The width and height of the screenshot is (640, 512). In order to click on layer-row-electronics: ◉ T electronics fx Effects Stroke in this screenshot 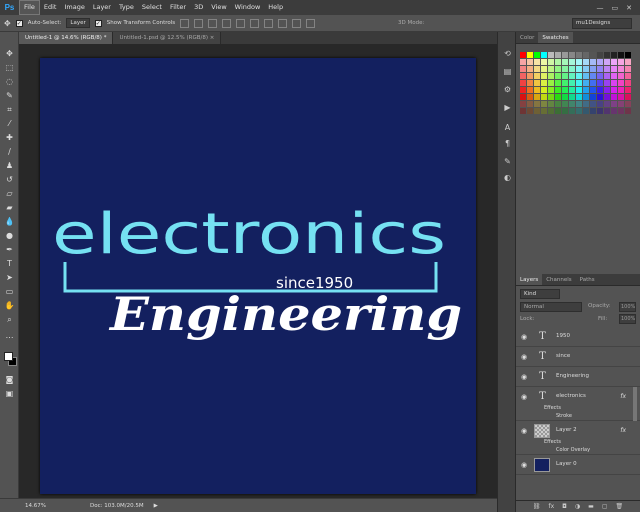, I will do `click(578, 404)`.